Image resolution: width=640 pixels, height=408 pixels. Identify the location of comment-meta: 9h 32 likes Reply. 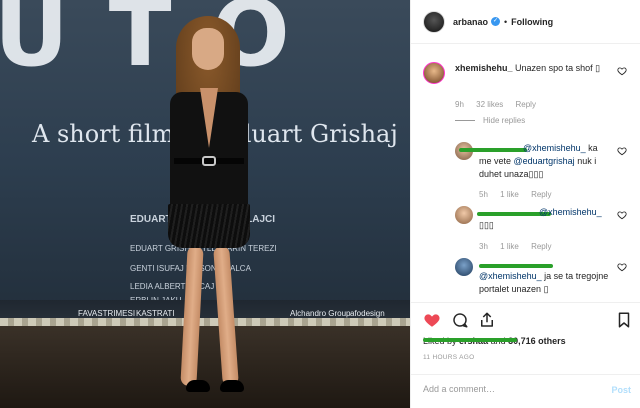
(500, 104).